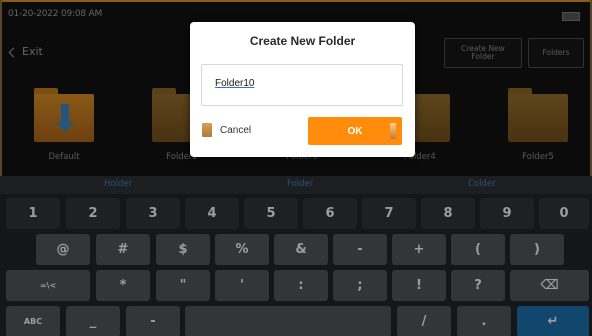 The height and width of the screenshot is (336, 592). I want to click on folder-name-input: Folder10, so click(302, 85).